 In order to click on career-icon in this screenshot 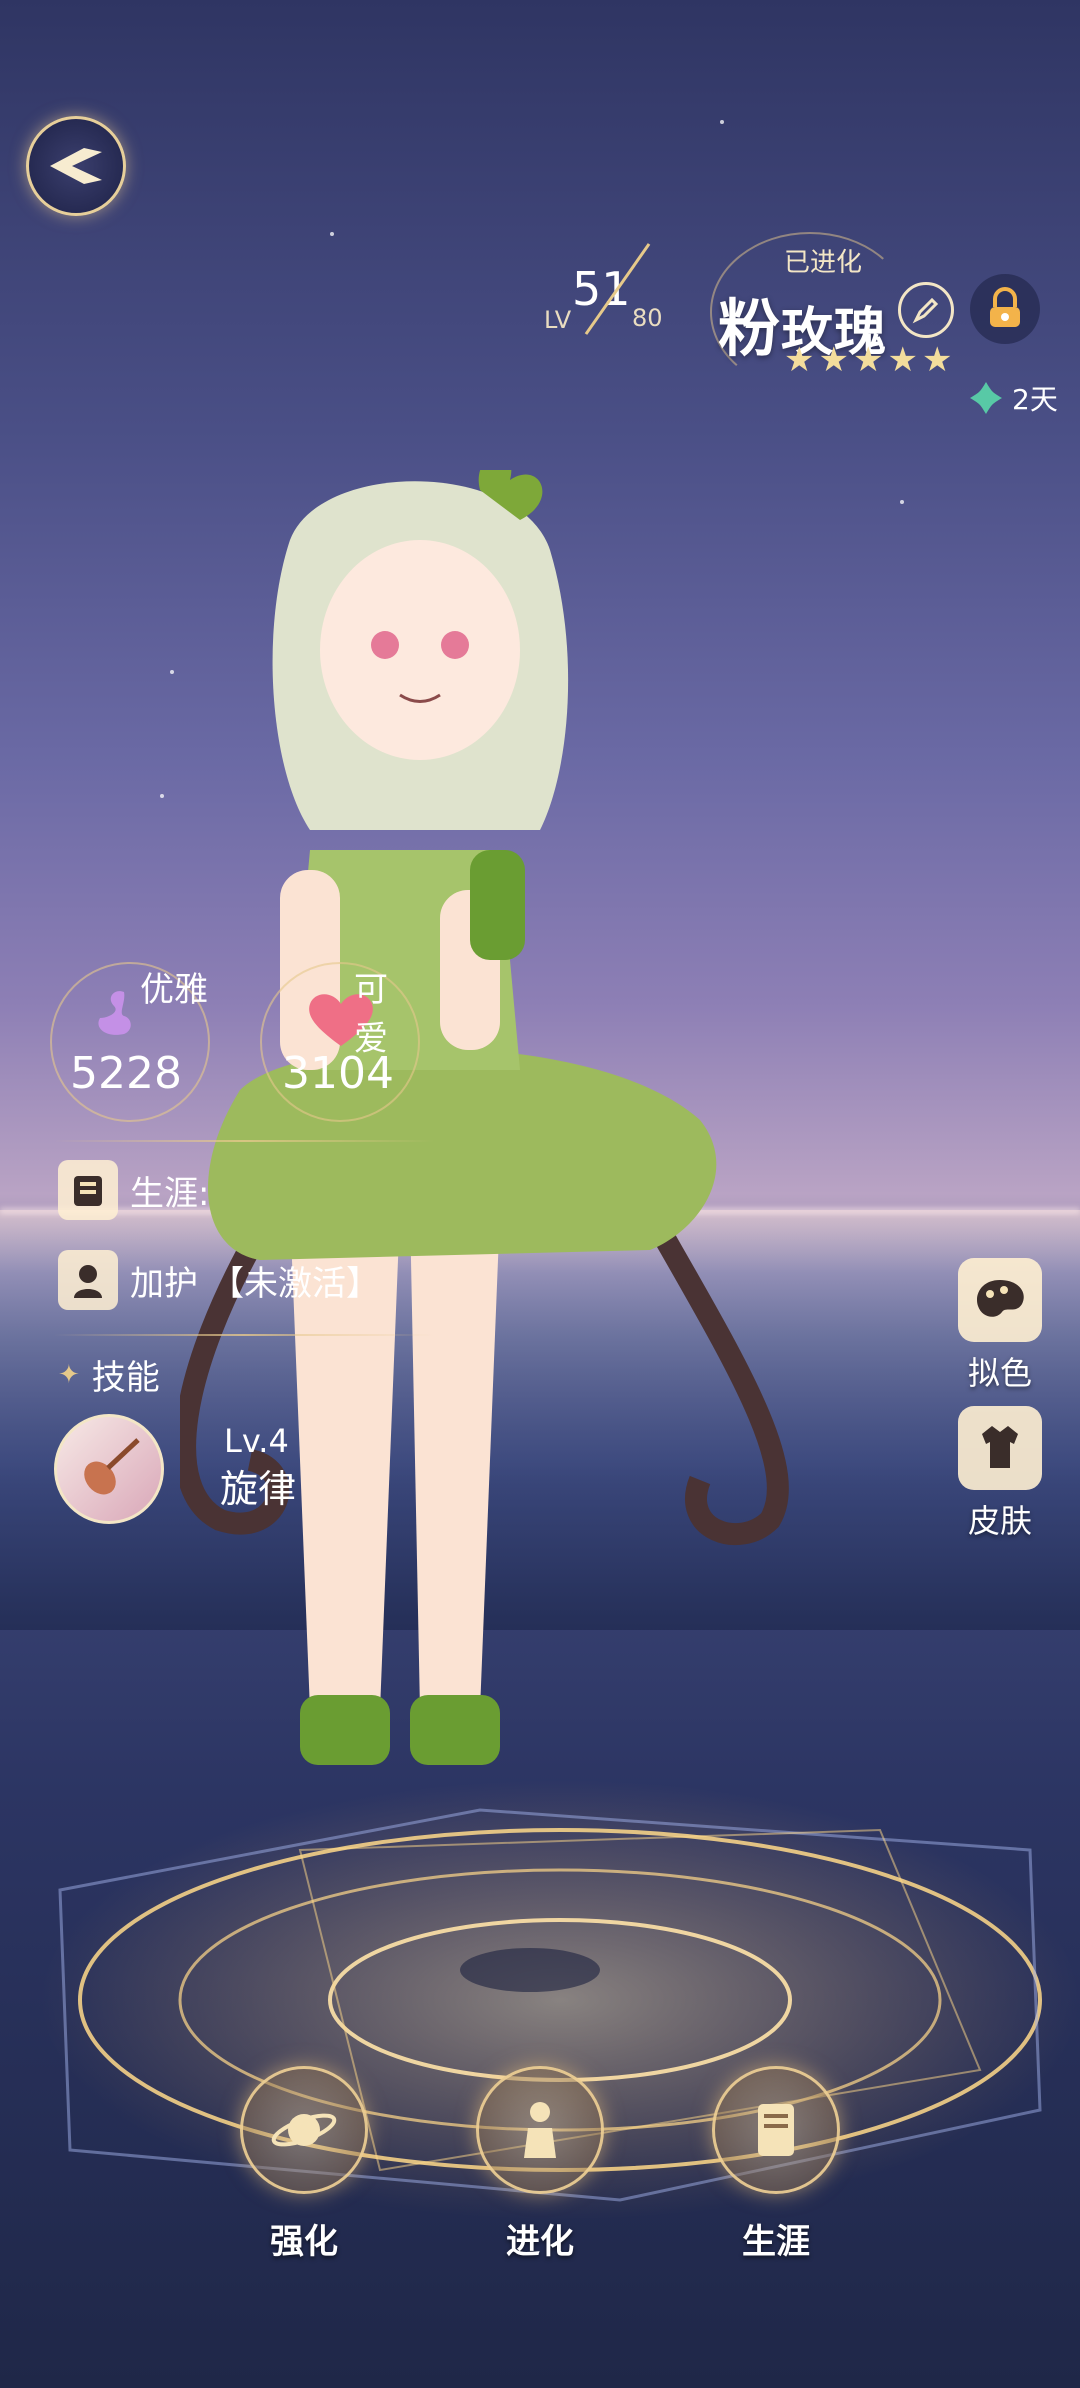, I will do `click(88, 1190)`.